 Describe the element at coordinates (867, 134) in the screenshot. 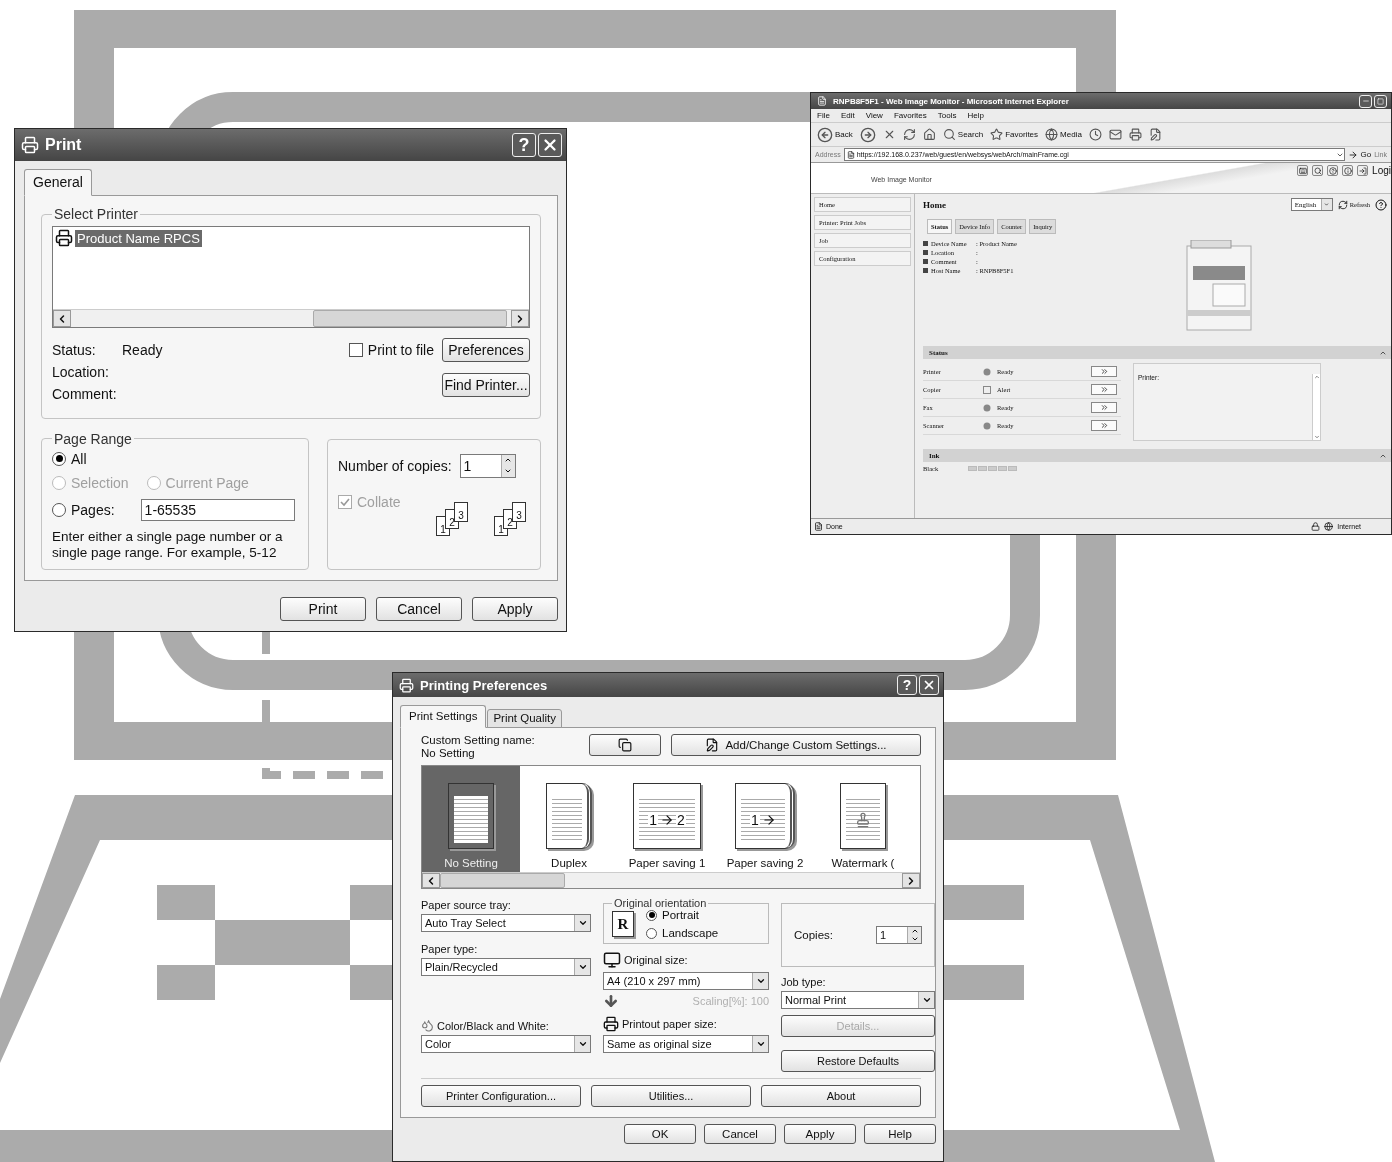

I see `forward-button` at that location.